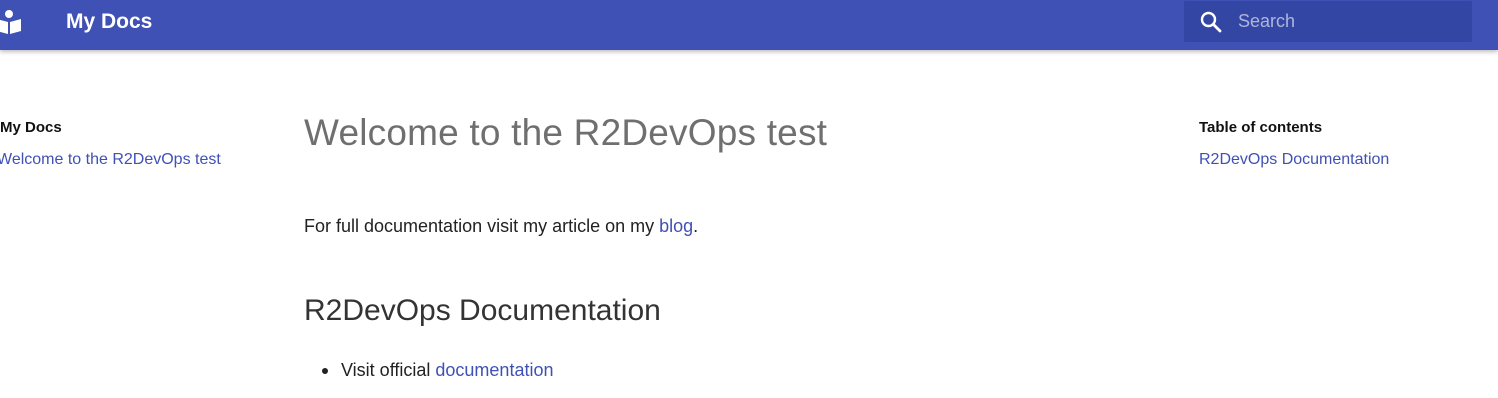 The image size is (1498, 398). Describe the element at coordinates (566, 132) in the screenshot. I see `page-title: Welcome to the R2DevOps test` at that location.